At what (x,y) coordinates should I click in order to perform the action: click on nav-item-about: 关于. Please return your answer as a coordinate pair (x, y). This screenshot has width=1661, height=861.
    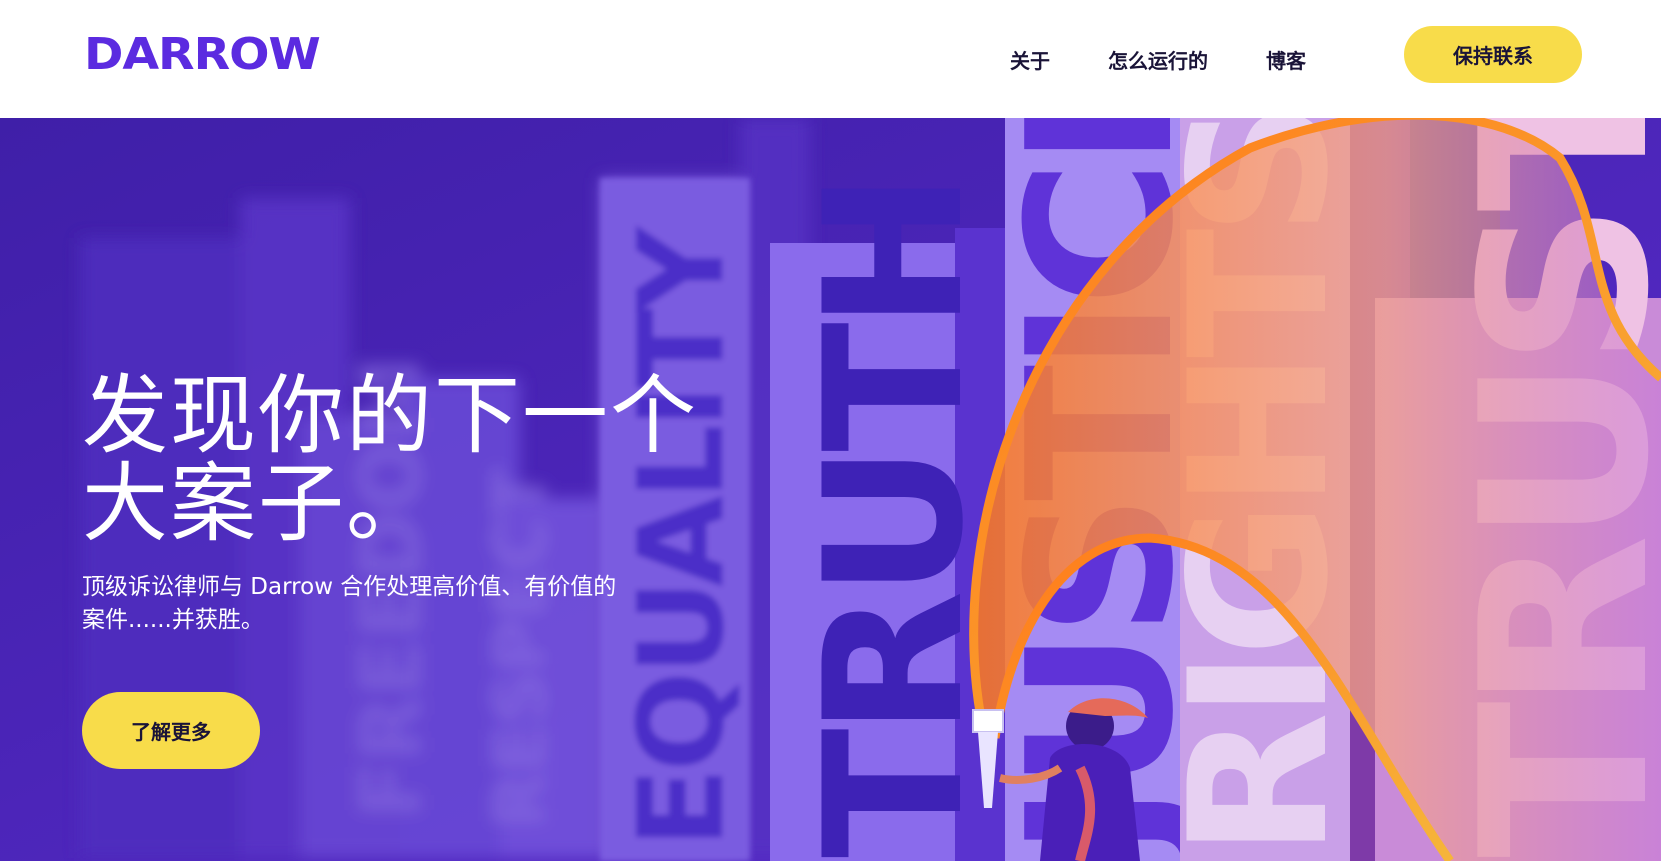
    Looking at the image, I should click on (1030, 59).